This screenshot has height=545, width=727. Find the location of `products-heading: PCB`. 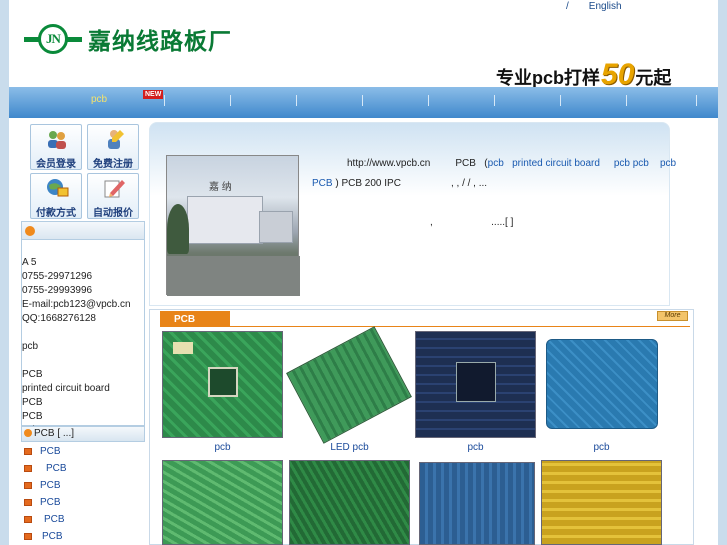

products-heading: PCB is located at coordinates (195, 319).